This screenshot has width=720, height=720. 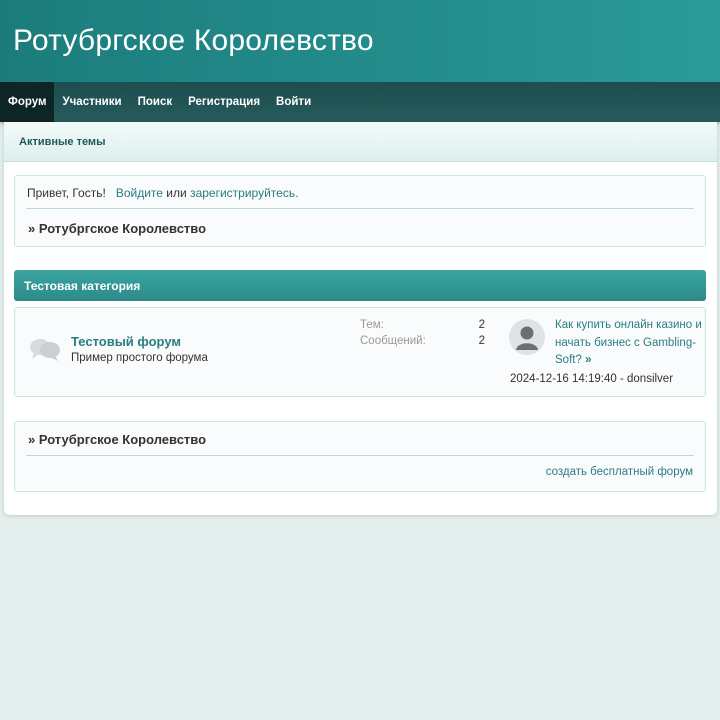 What do you see at coordinates (244, 193) in the screenshot?
I see `register-link: зарегистрируйтесь.` at bounding box center [244, 193].